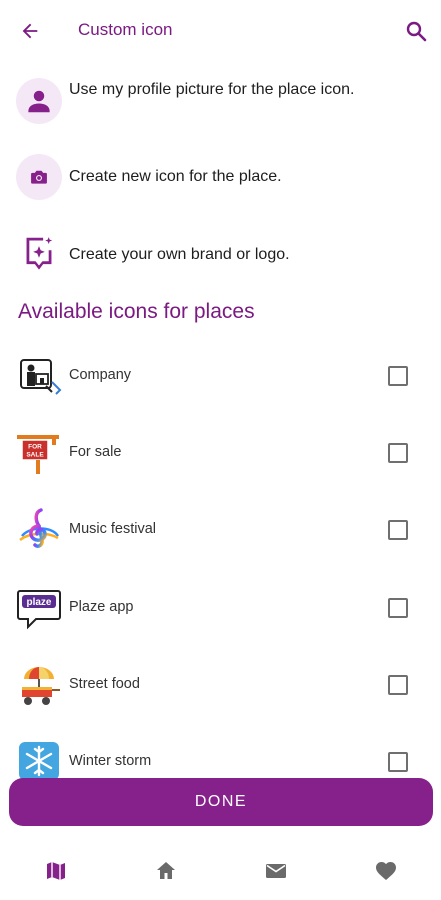 Image resolution: width=441 pixels, height=900 pixels. What do you see at coordinates (220, 869) in the screenshot?
I see `bottom-nav` at bounding box center [220, 869].